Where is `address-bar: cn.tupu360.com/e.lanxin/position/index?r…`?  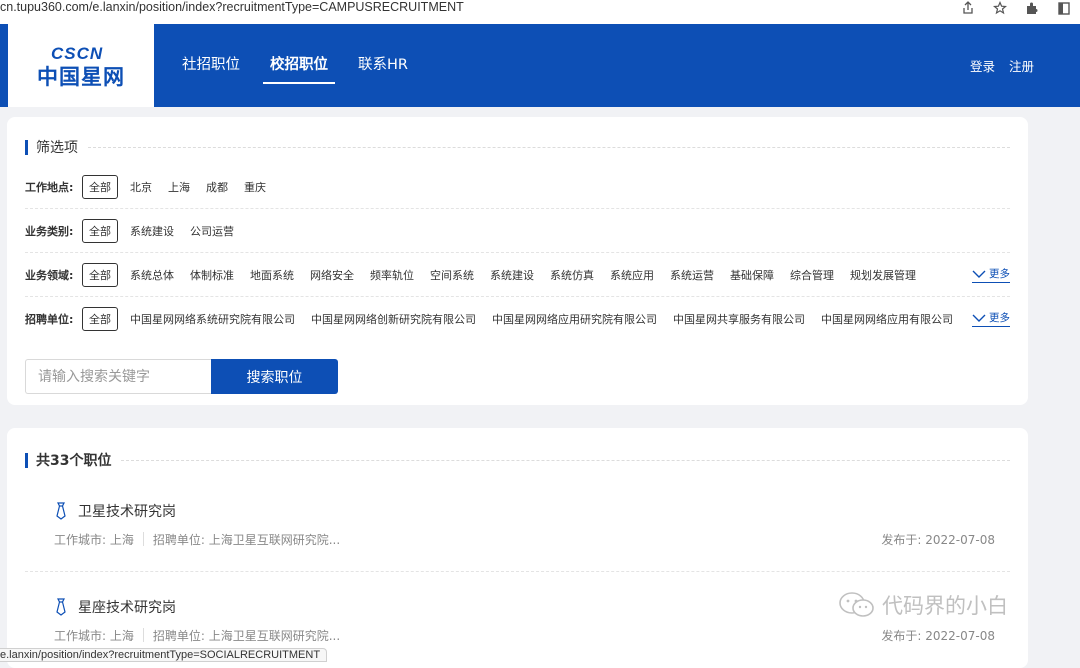
address-bar: cn.tupu360.com/e.lanxin/position/index?r… is located at coordinates (540, 12).